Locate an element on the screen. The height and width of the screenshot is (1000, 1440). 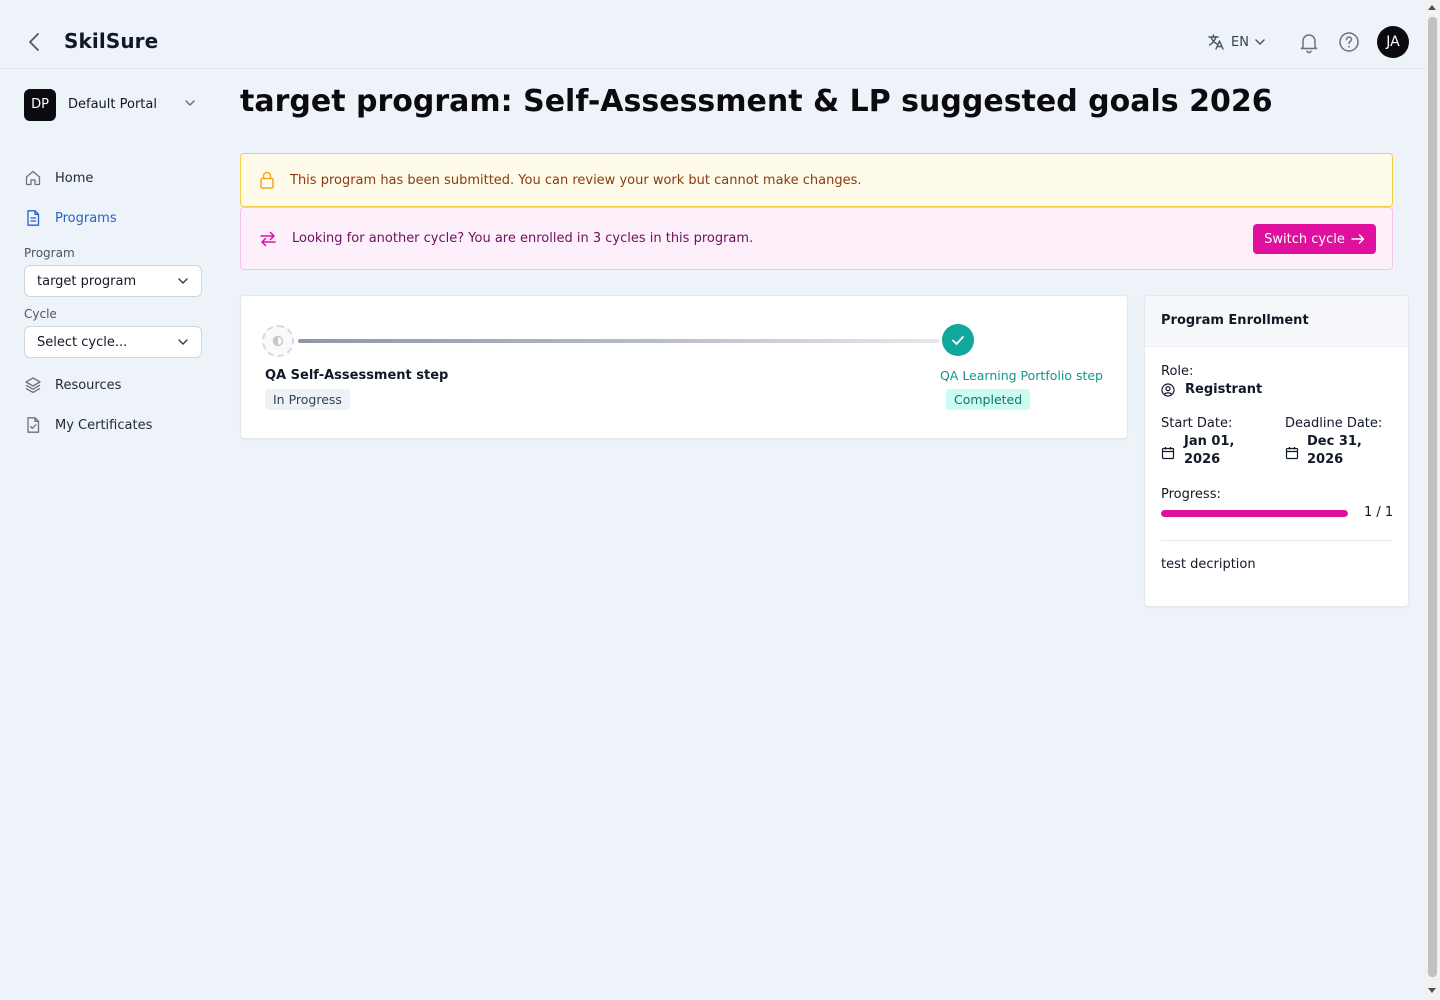
start-date-year: 2026 is located at coordinates (1202, 459).